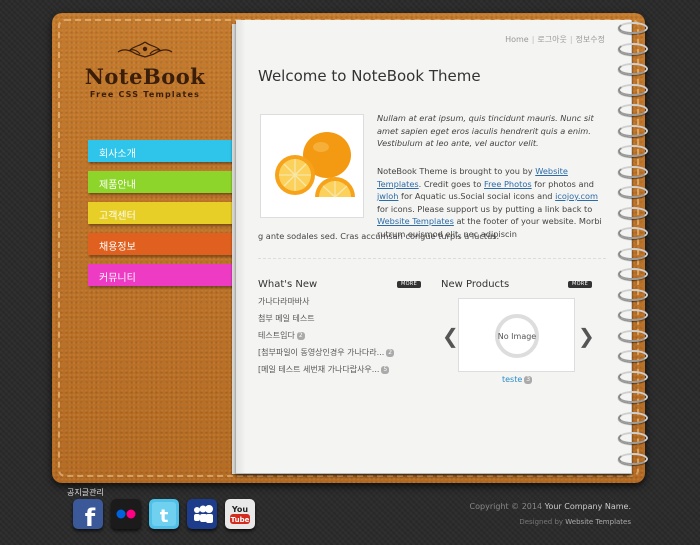 Image resolution: width=700 pixels, height=545 pixels. I want to click on product-thumbnail: No Image, so click(516, 335).